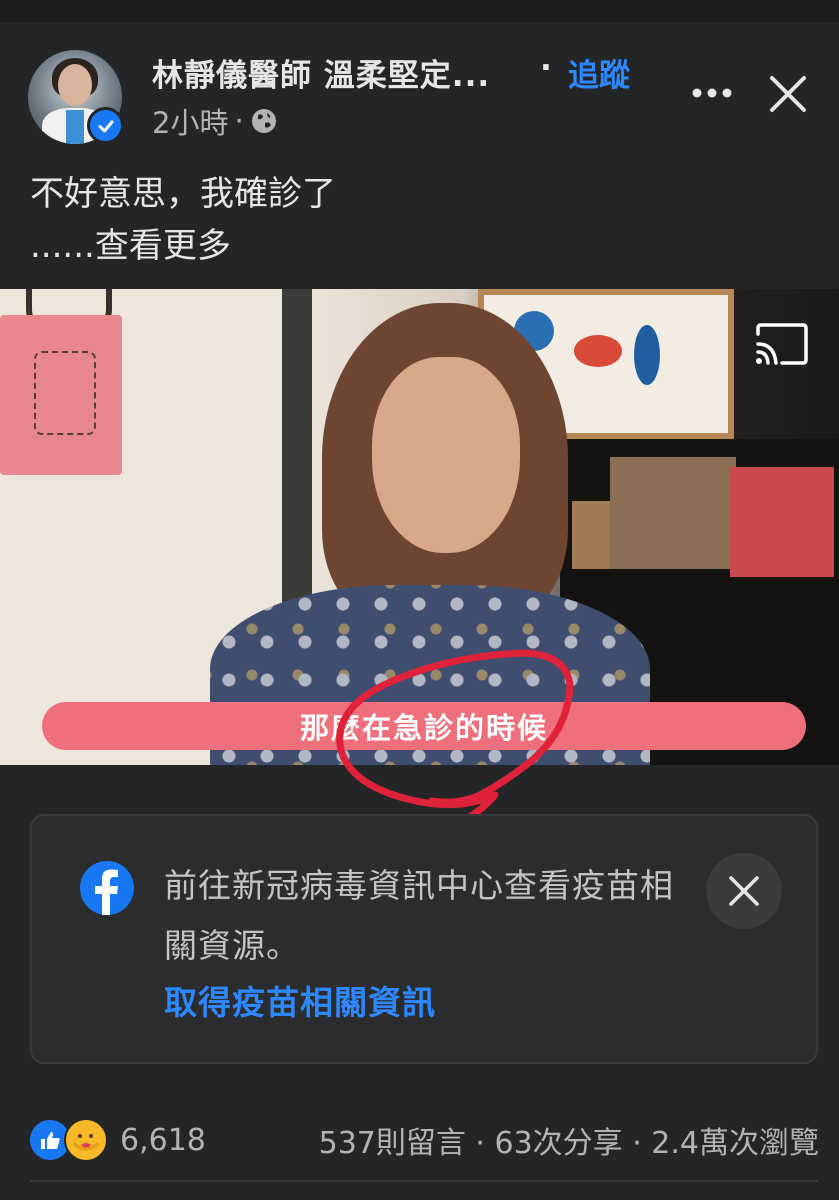 This screenshot has width=839, height=1200. What do you see at coordinates (183, 194) in the screenshot?
I see `post-text-line: 不好意思，我確診了` at bounding box center [183, 194].